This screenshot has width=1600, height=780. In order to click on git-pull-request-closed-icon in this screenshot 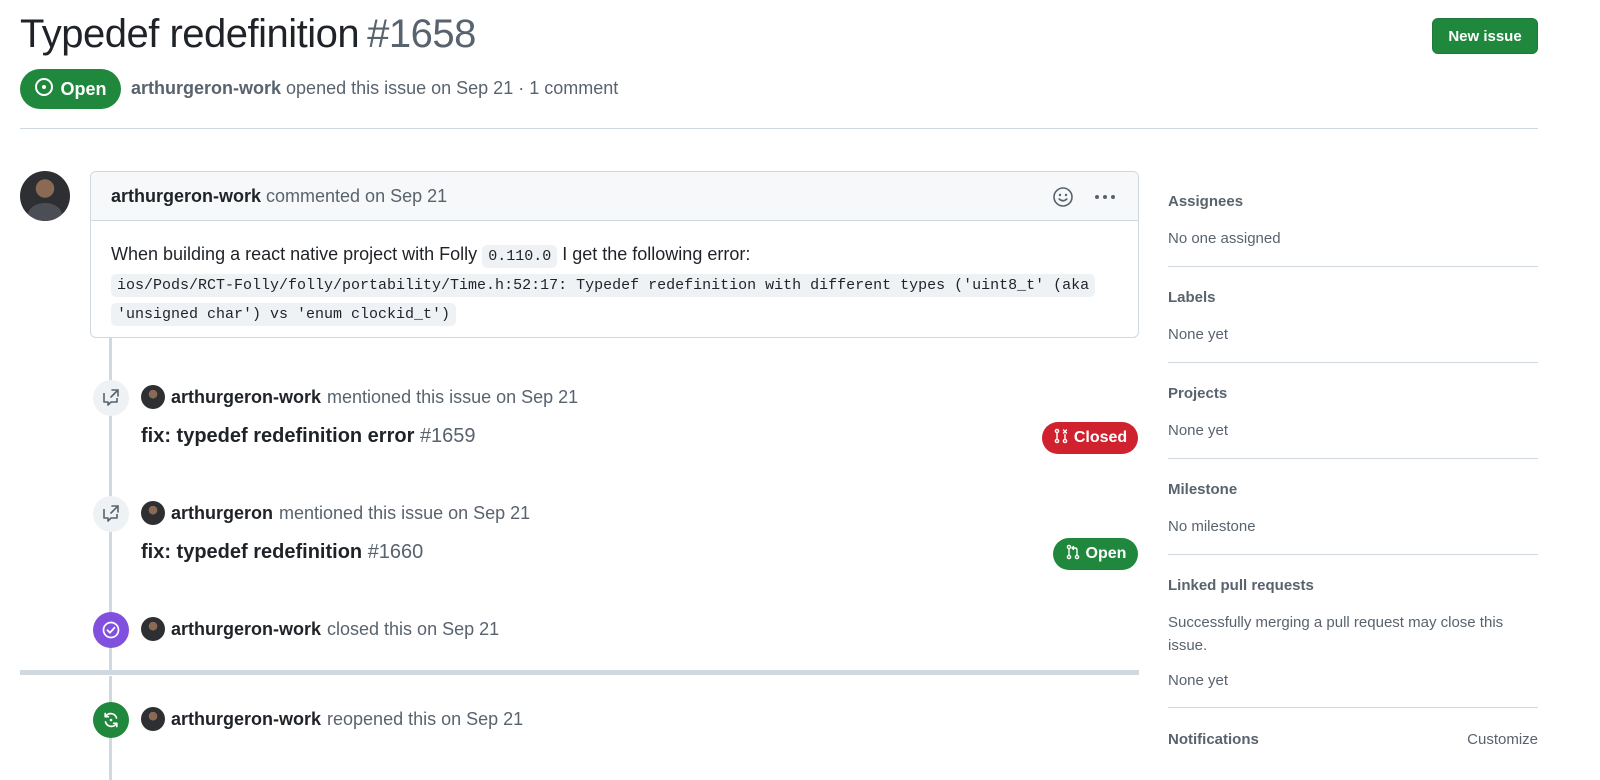, I will do `click(1061, 438)`.